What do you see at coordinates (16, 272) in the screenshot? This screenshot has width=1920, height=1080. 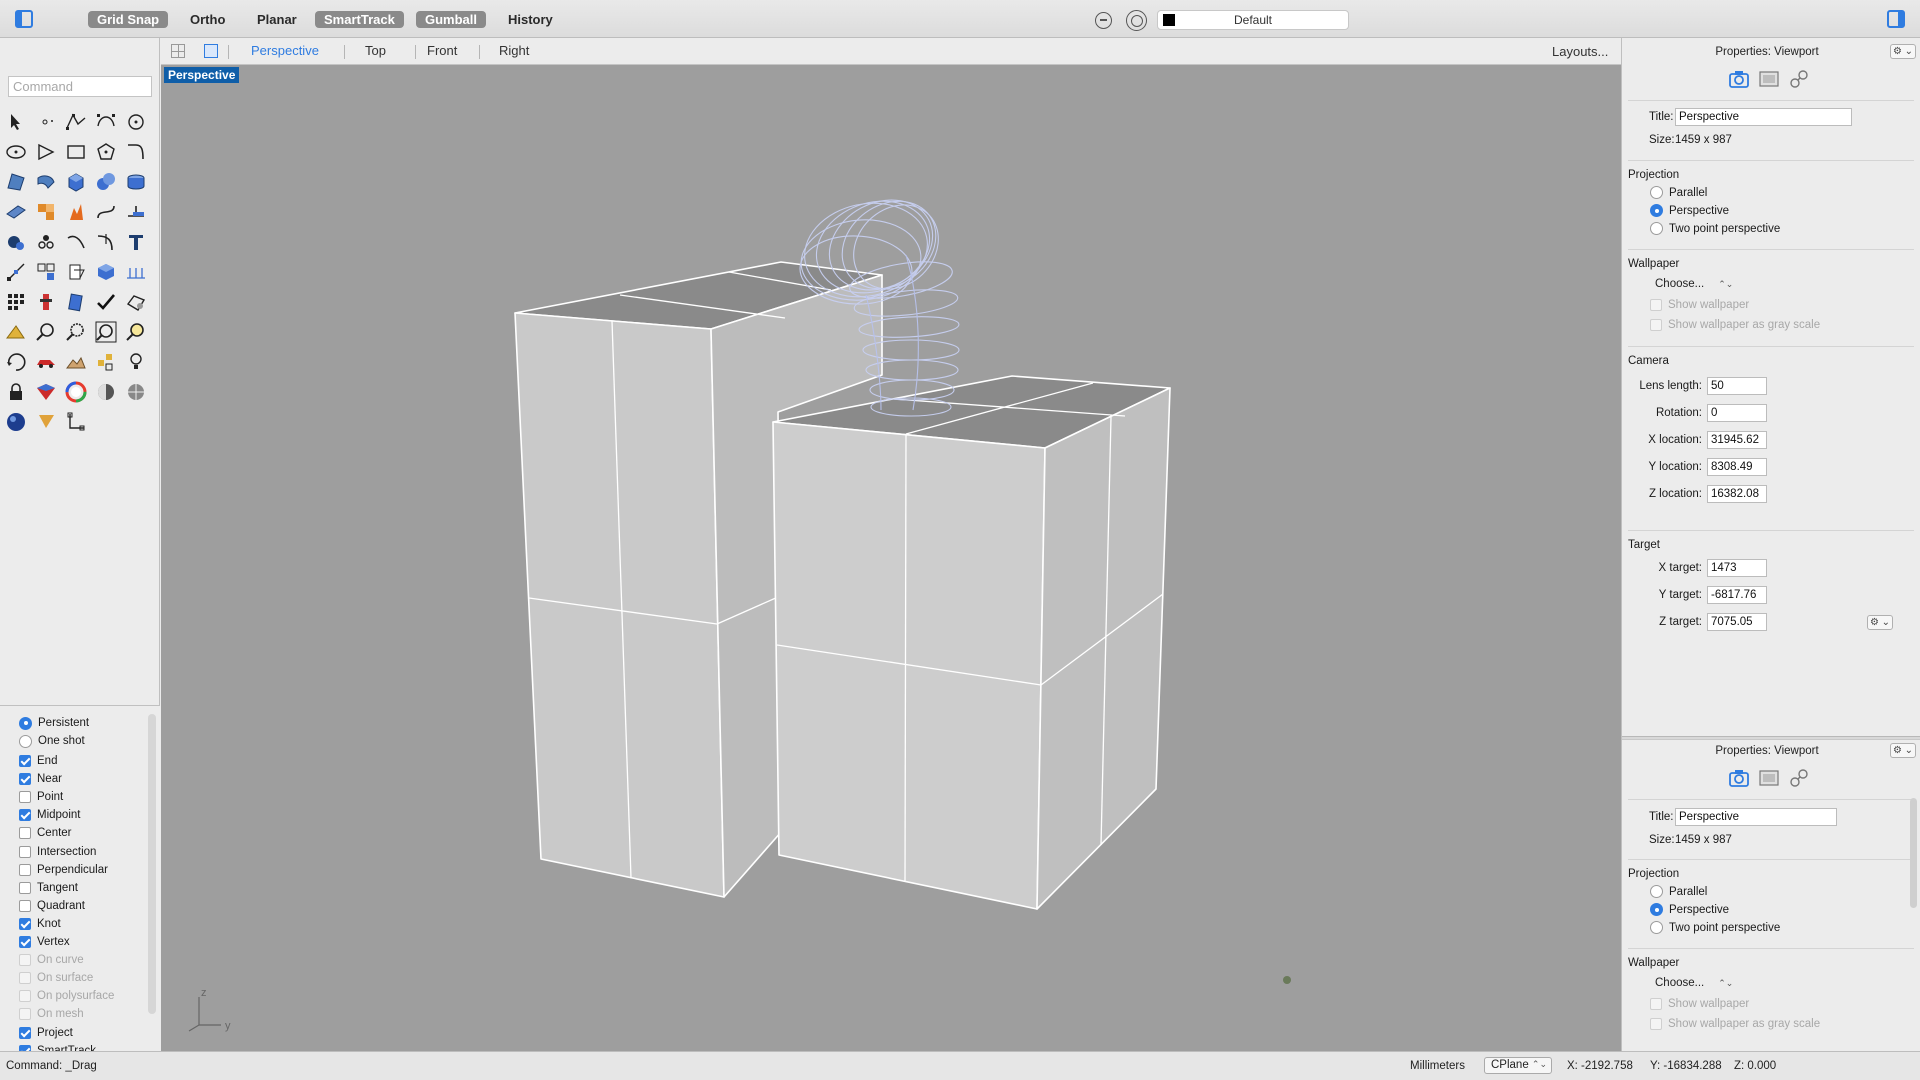 I see `explode-icon` at bounding box center [16, 272].